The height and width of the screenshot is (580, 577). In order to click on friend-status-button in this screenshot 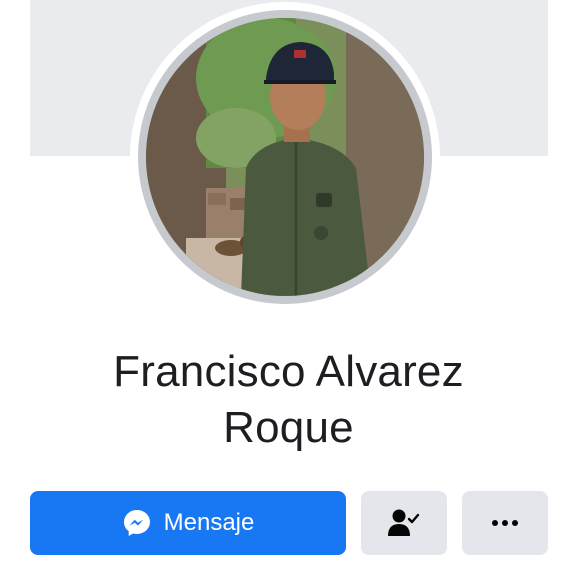, I will do `click(404, 523)`.